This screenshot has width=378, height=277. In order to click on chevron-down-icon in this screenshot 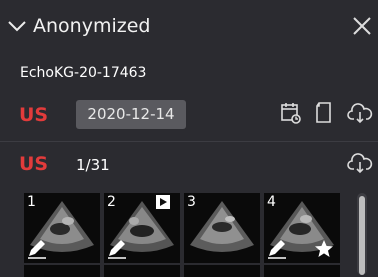, I will do `click(17, 26)`.